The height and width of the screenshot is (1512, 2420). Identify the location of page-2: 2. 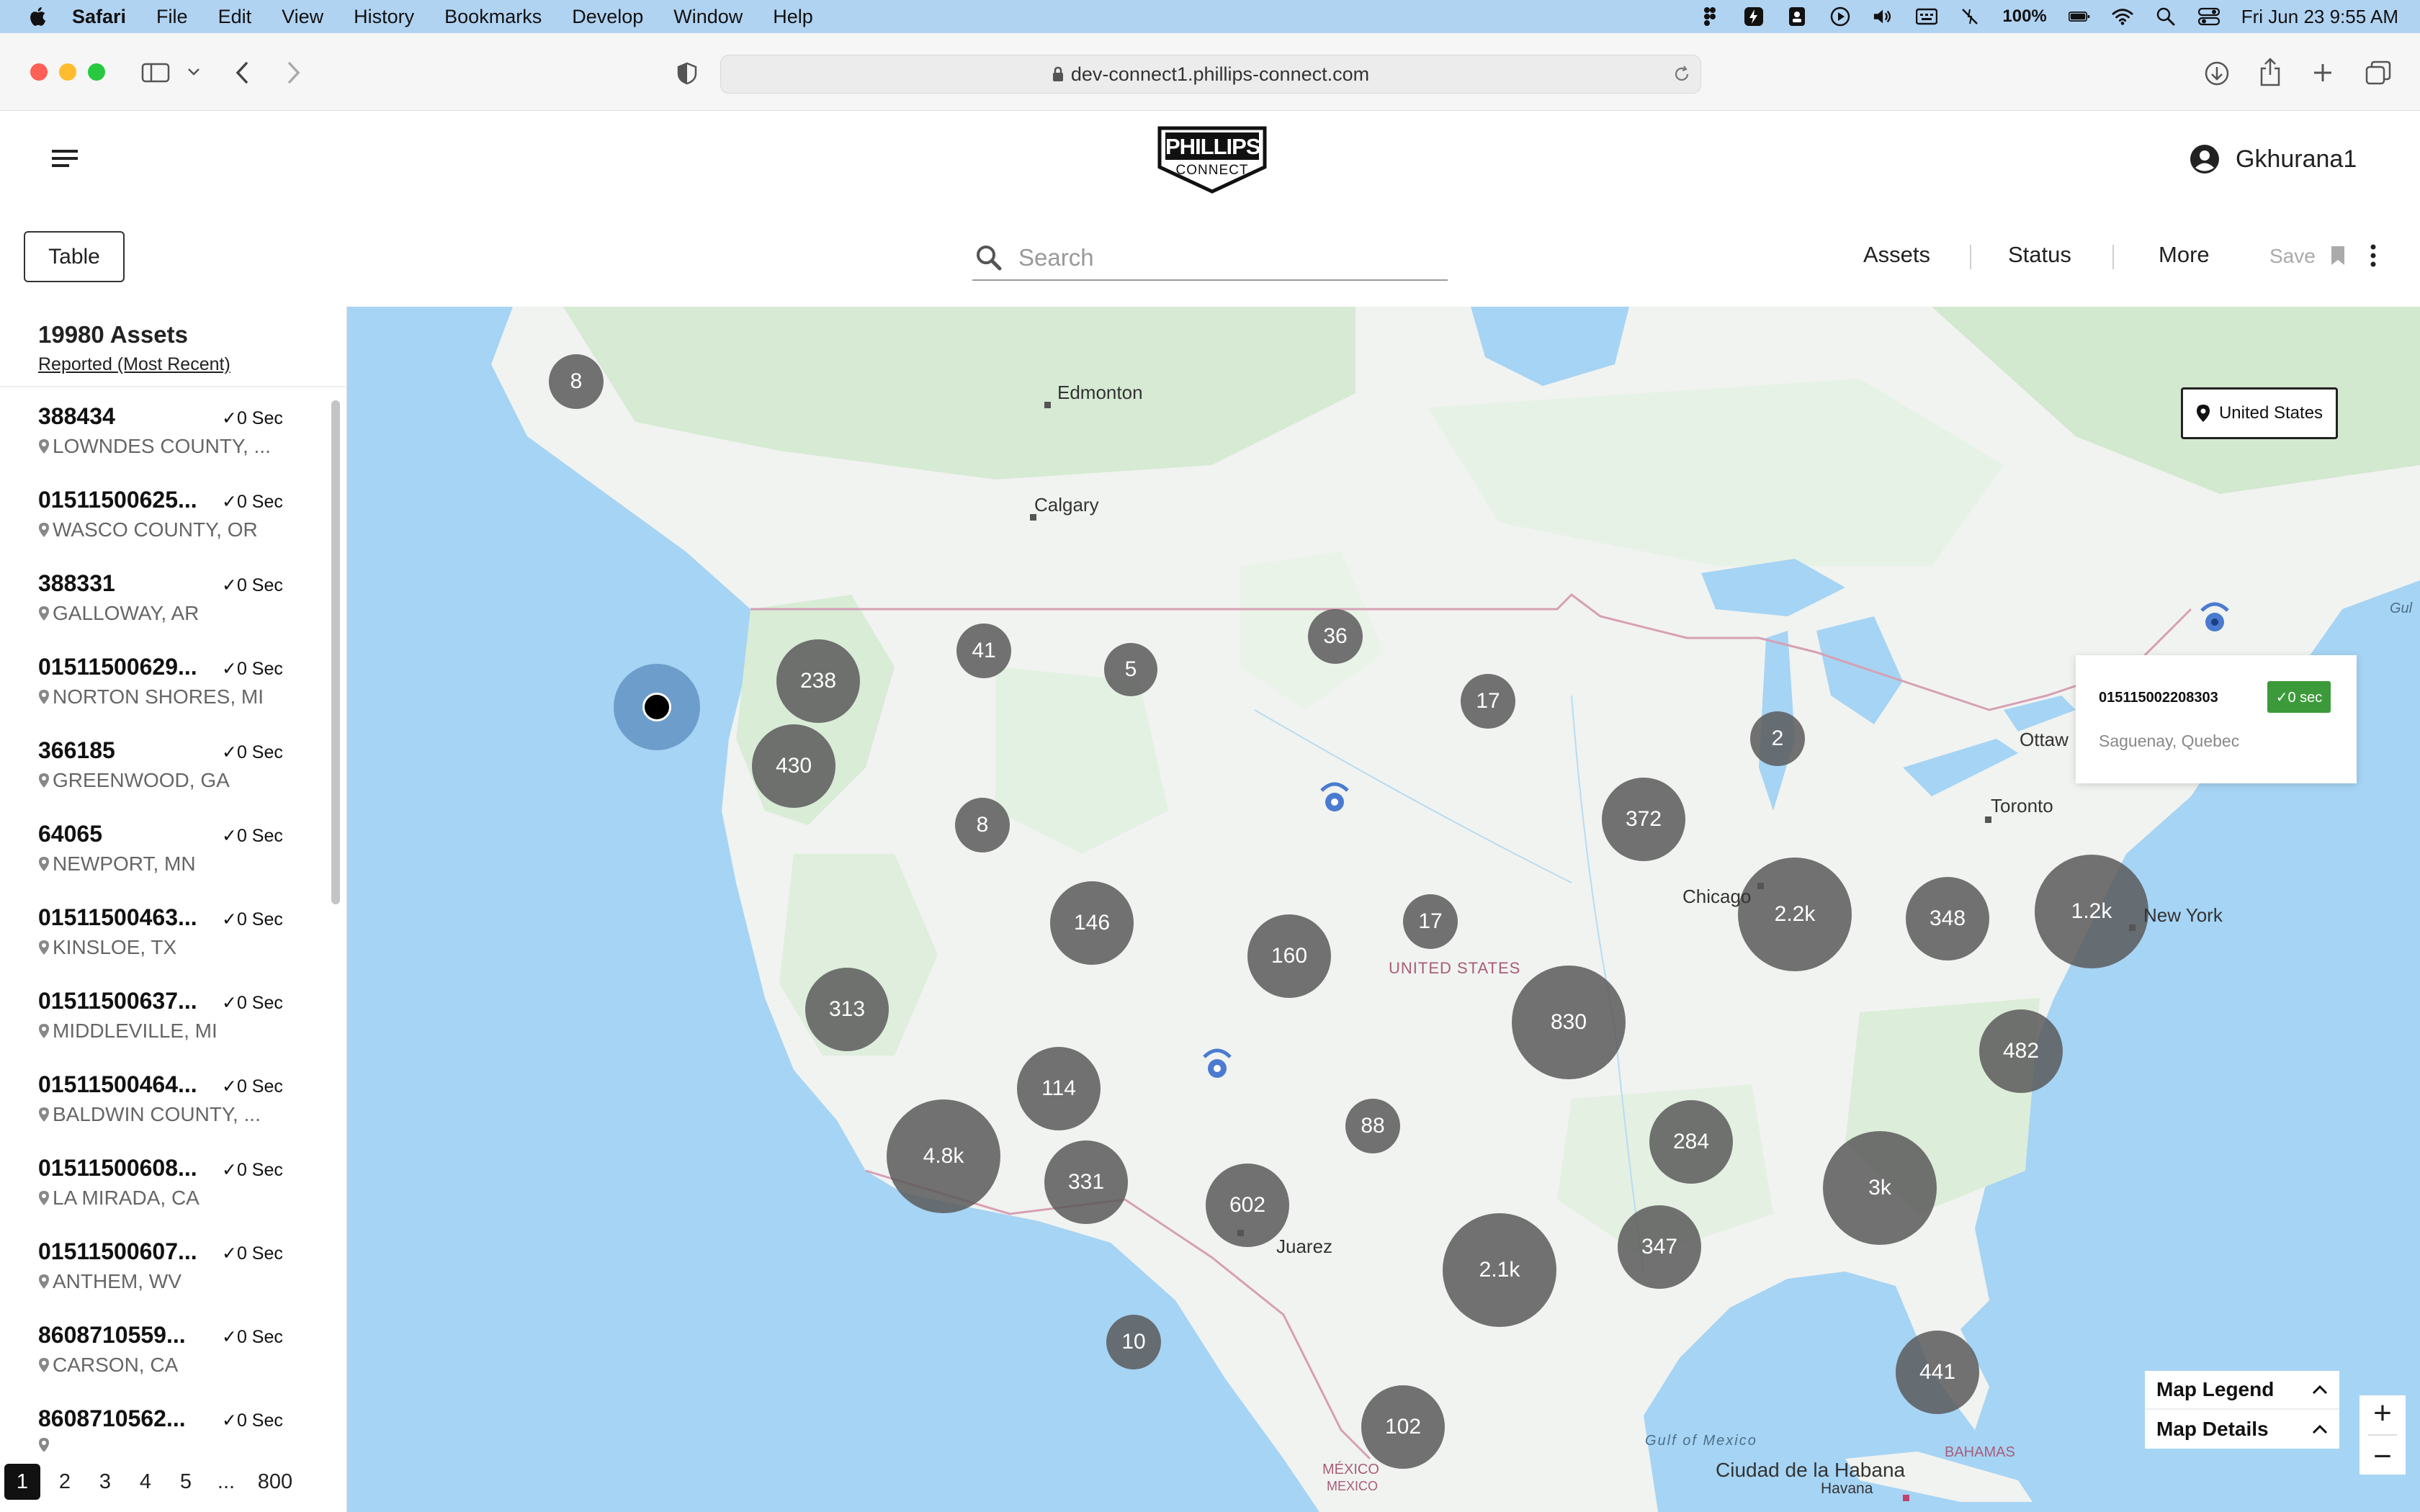
(65, 1482).